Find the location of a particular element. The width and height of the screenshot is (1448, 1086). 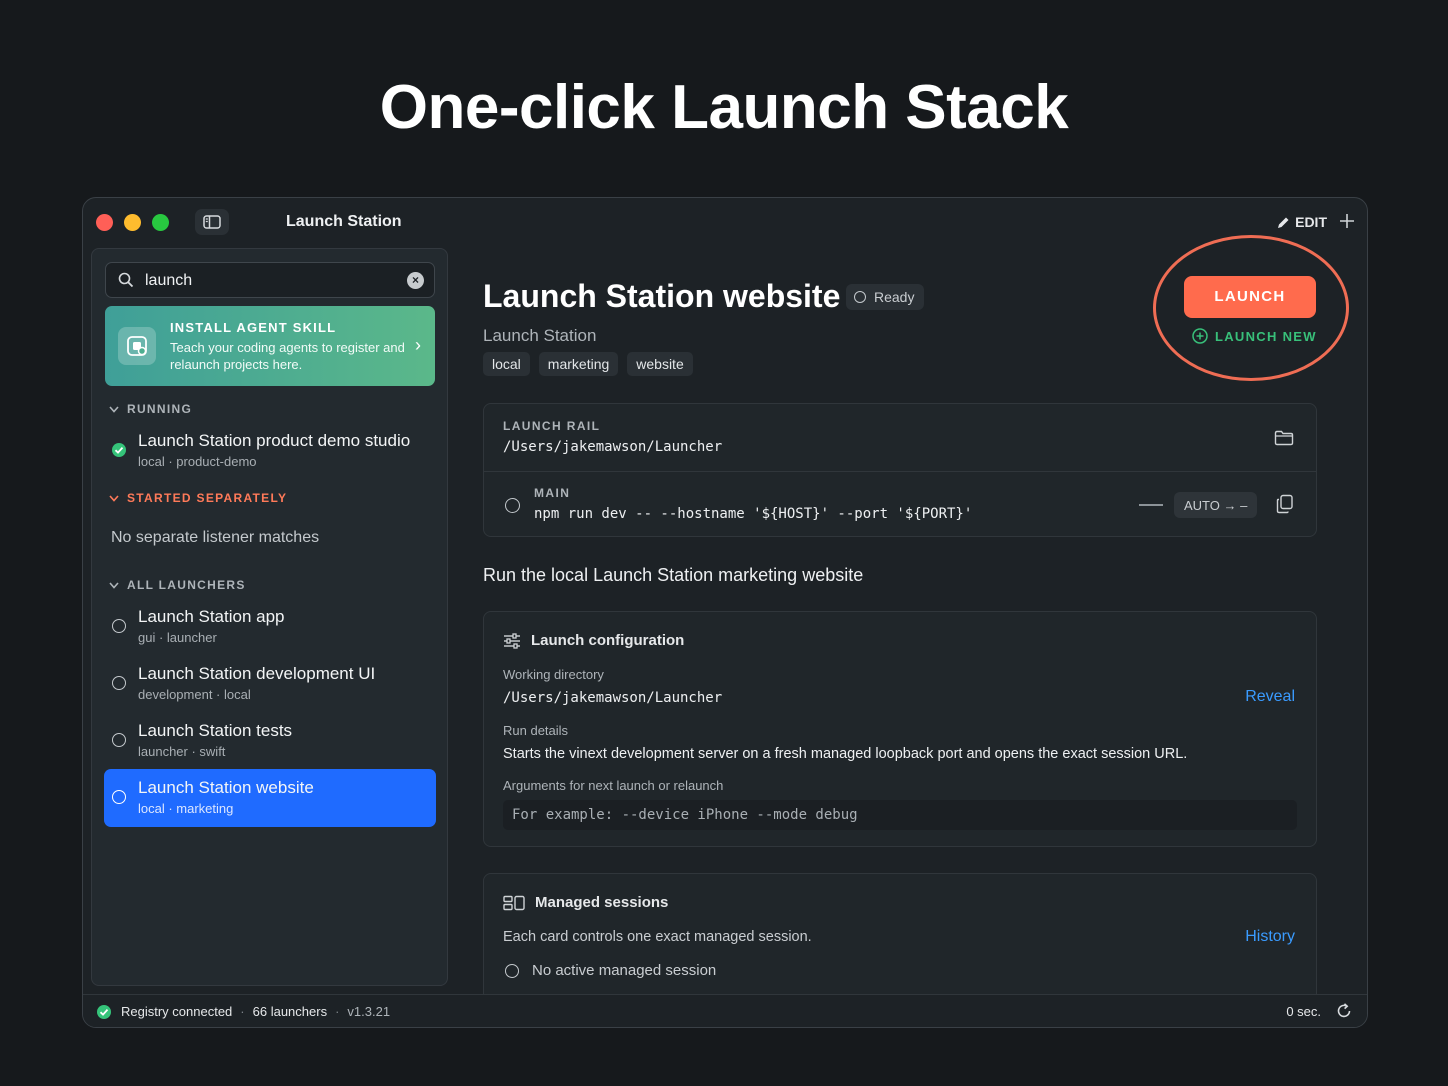

working-directory-value: /Users/jakemawson/Launcher is located at coordinates (613, 698).